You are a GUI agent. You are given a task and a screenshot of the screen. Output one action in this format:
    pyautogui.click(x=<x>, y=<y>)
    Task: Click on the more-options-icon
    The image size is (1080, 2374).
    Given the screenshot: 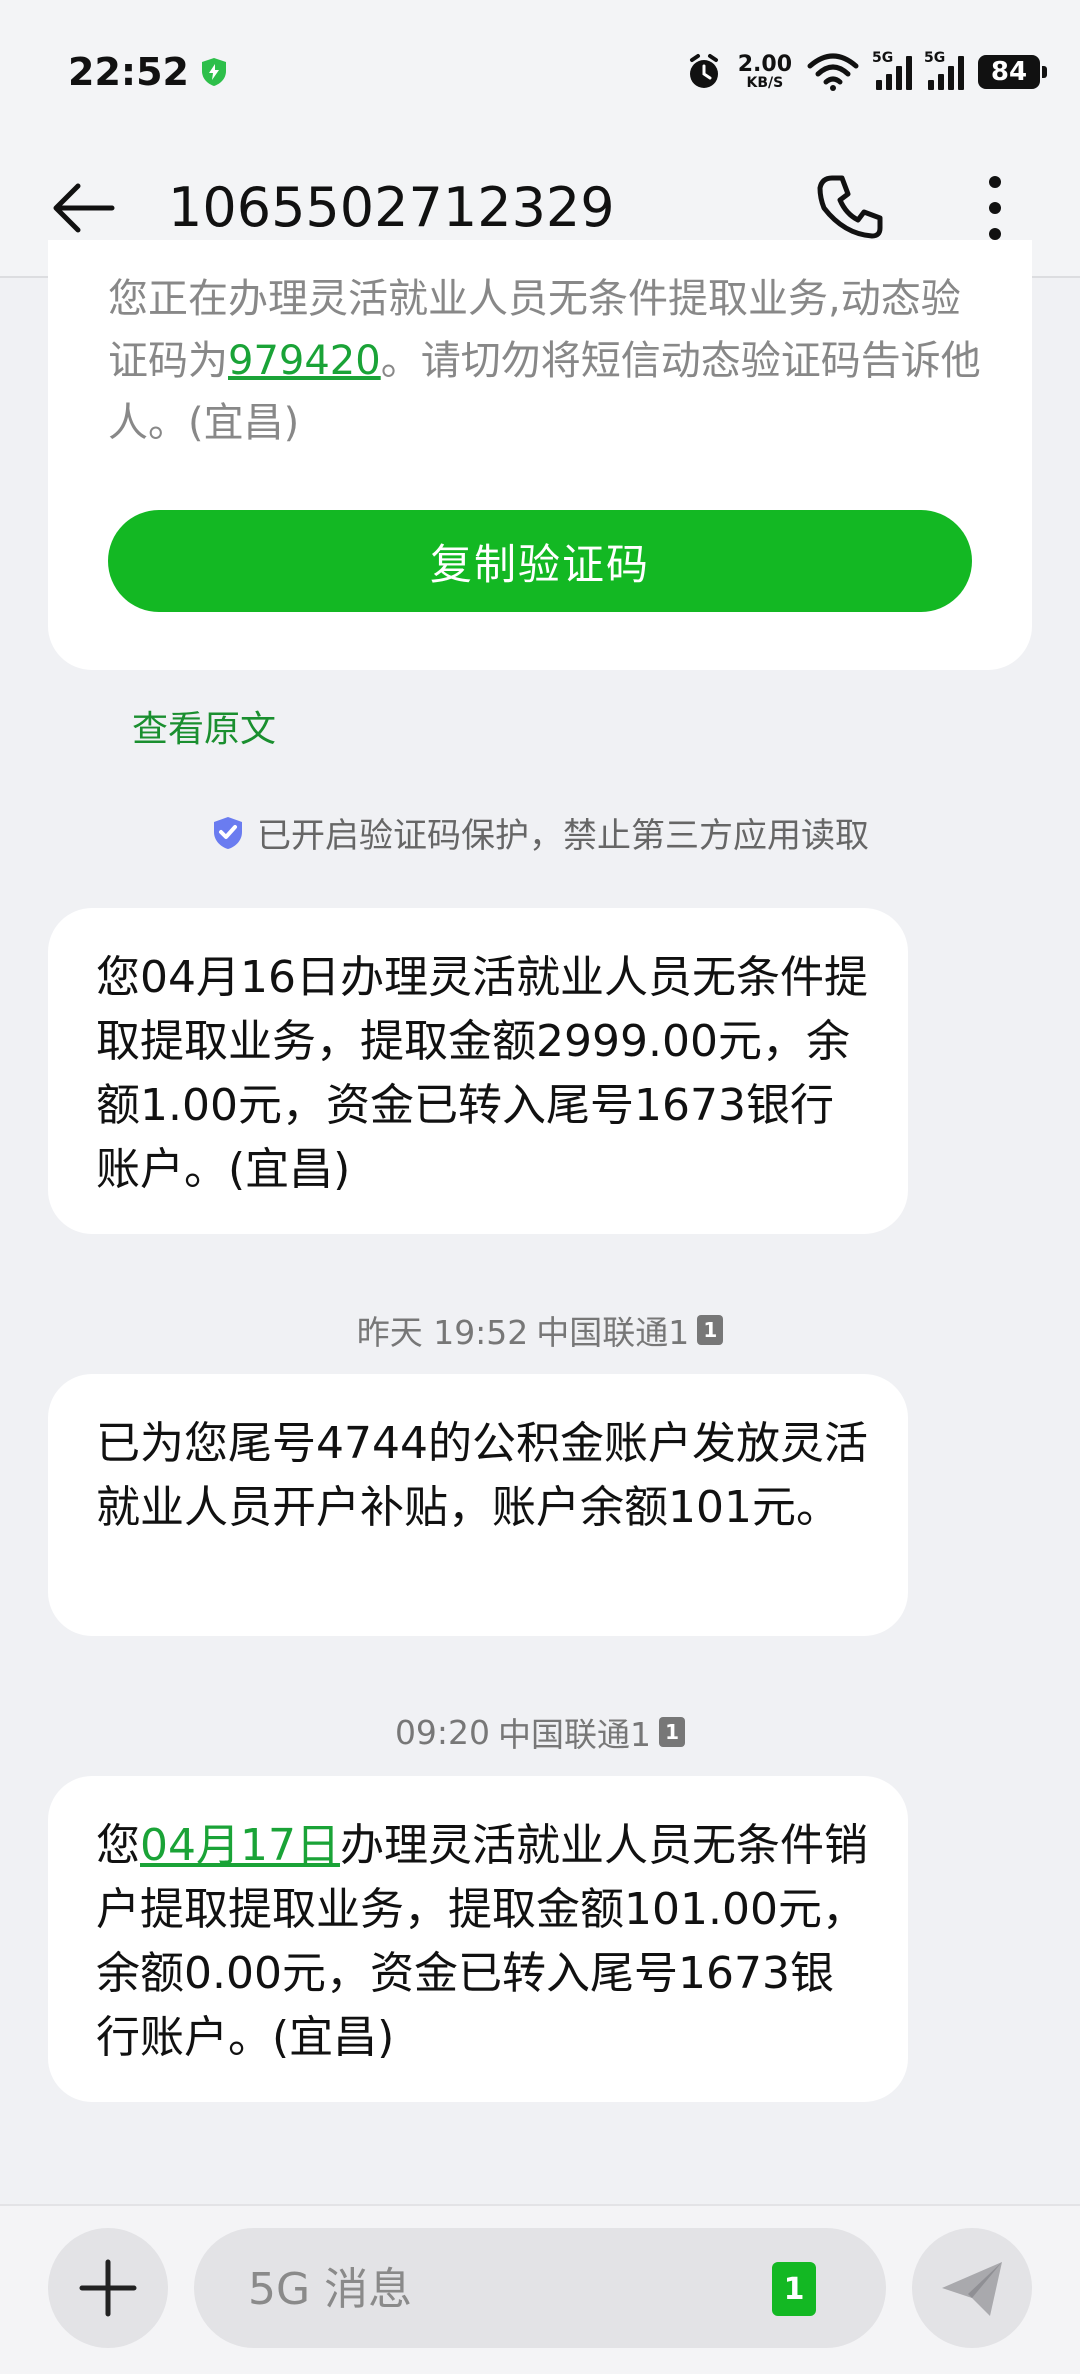 What is the action you would take?
    pyautogui.click(x=995, y=208)
    